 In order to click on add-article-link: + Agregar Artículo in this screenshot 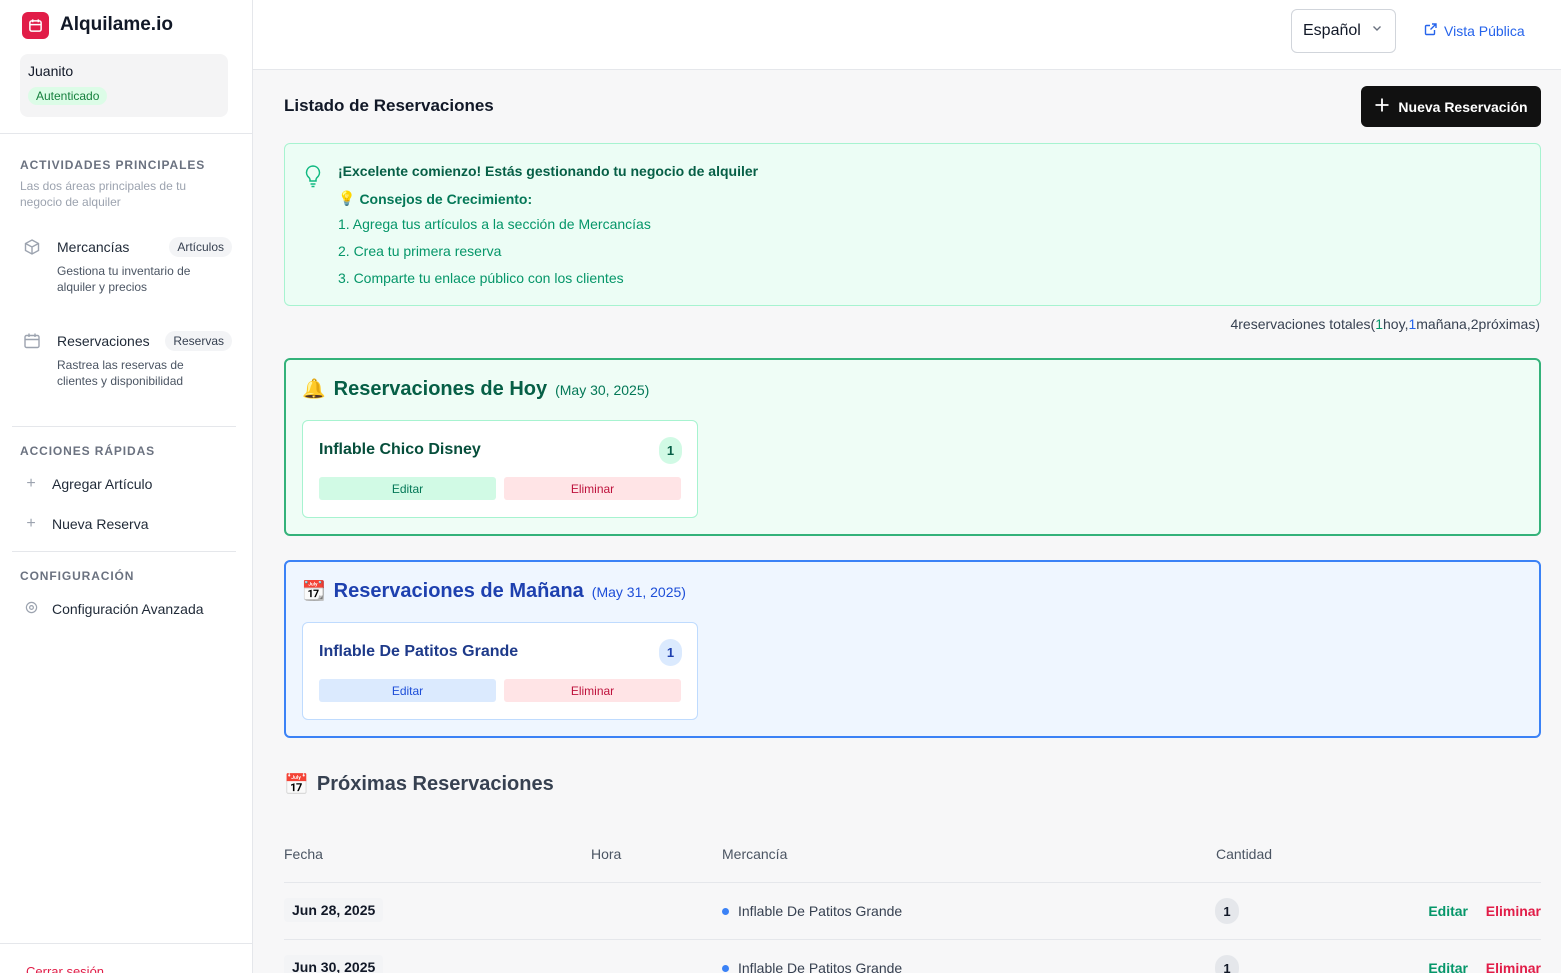, I will do `click(88, 484)`.